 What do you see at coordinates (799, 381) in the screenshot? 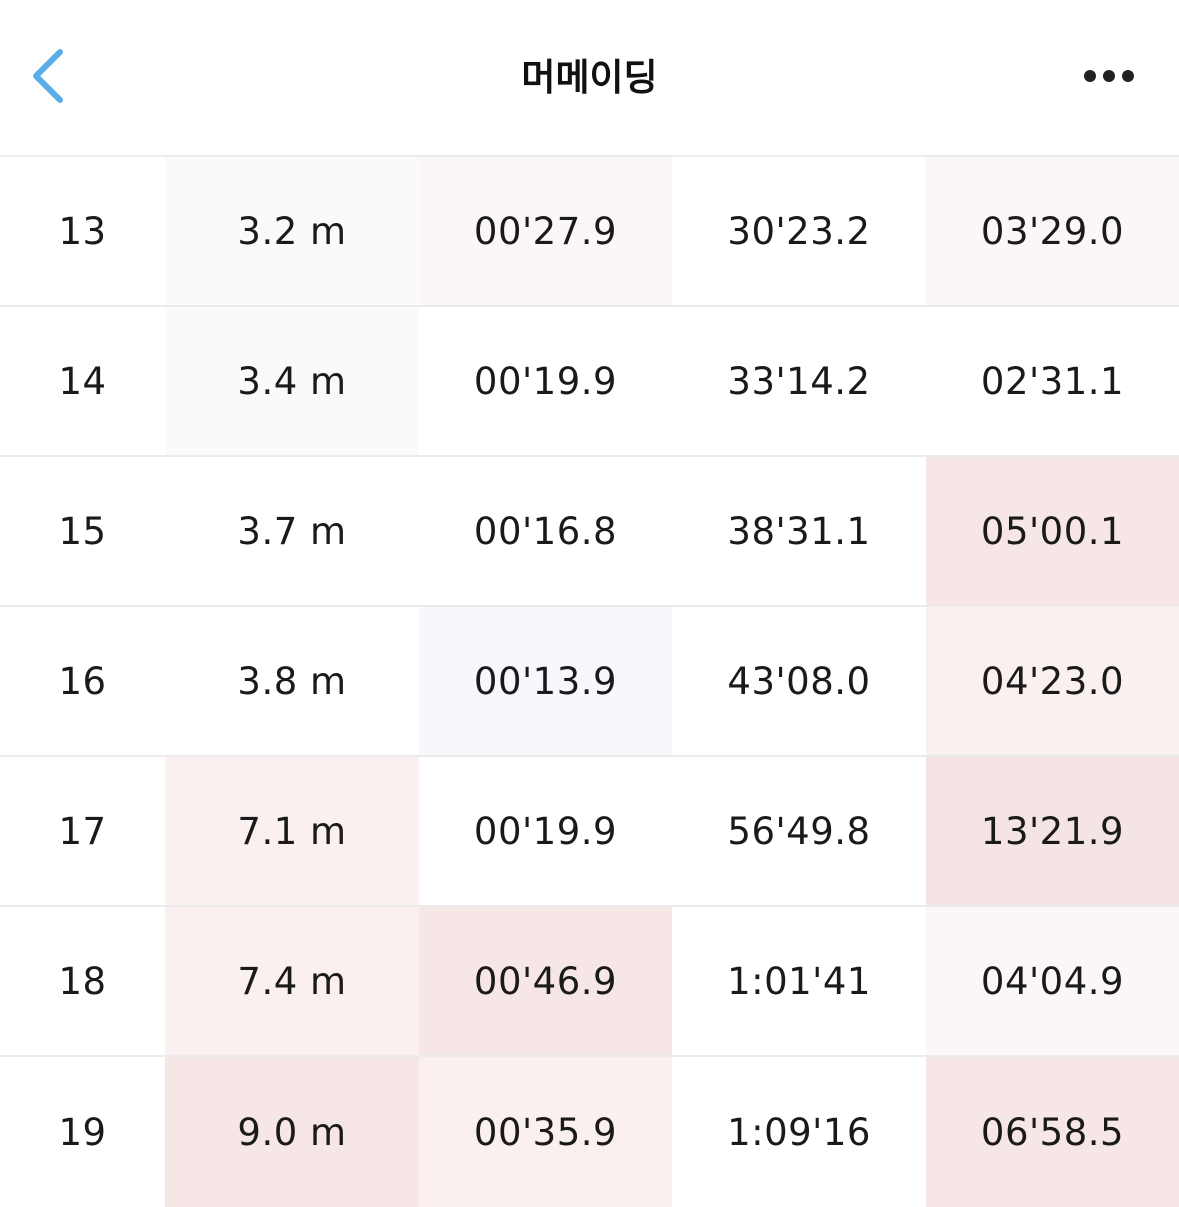
I see `total-time-cell: 33'14.2` at bounding box center [799, 381].